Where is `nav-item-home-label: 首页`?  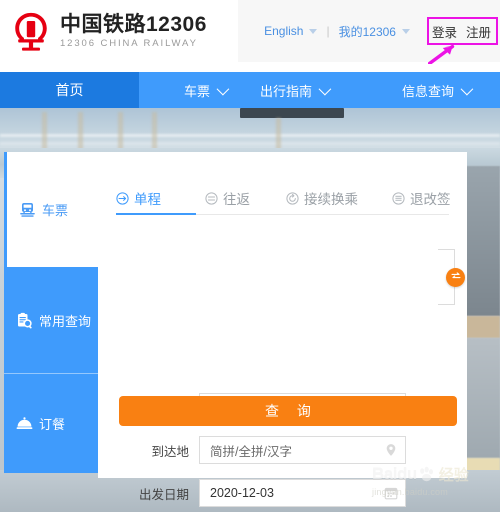 nav-item-home-label: 首页 is located at coordinates (69, 90).